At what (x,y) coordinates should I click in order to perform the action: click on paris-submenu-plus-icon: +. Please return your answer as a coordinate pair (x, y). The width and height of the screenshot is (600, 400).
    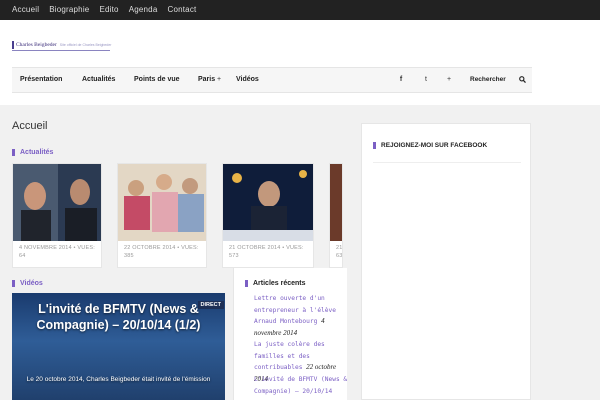
    Looking at the image, I should click on (219, 80).